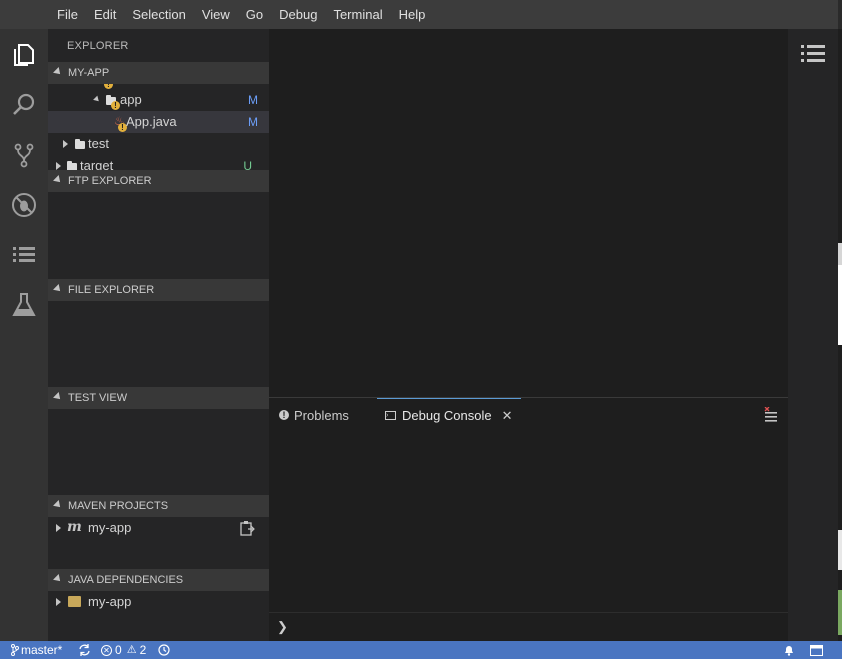 The width and height of the screenshot is (842, 659). What do you see at coordinates (24, 55) in the screenshot?
I see `files-icon` at bounding box center [24, 55].